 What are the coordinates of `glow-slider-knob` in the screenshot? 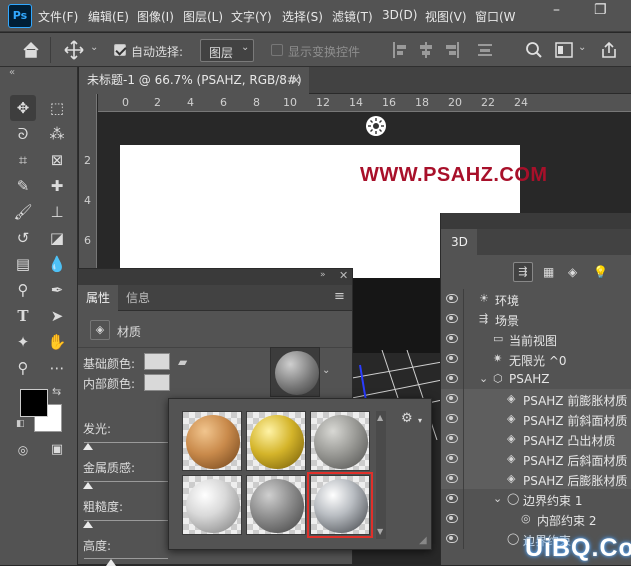 It's located at (88, 446).